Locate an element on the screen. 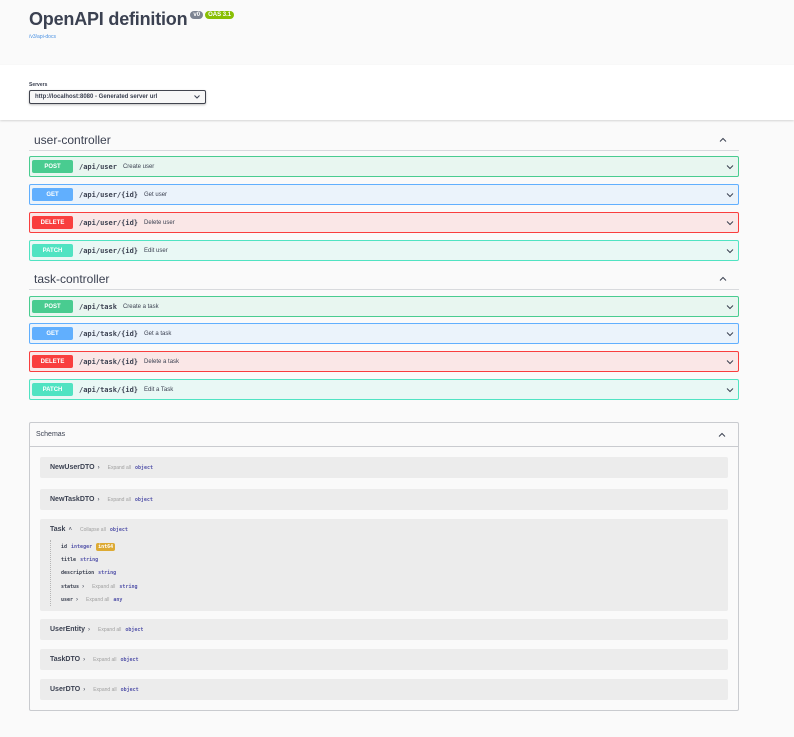  schemas-header: Schemas is located at coordinates (384, 435).